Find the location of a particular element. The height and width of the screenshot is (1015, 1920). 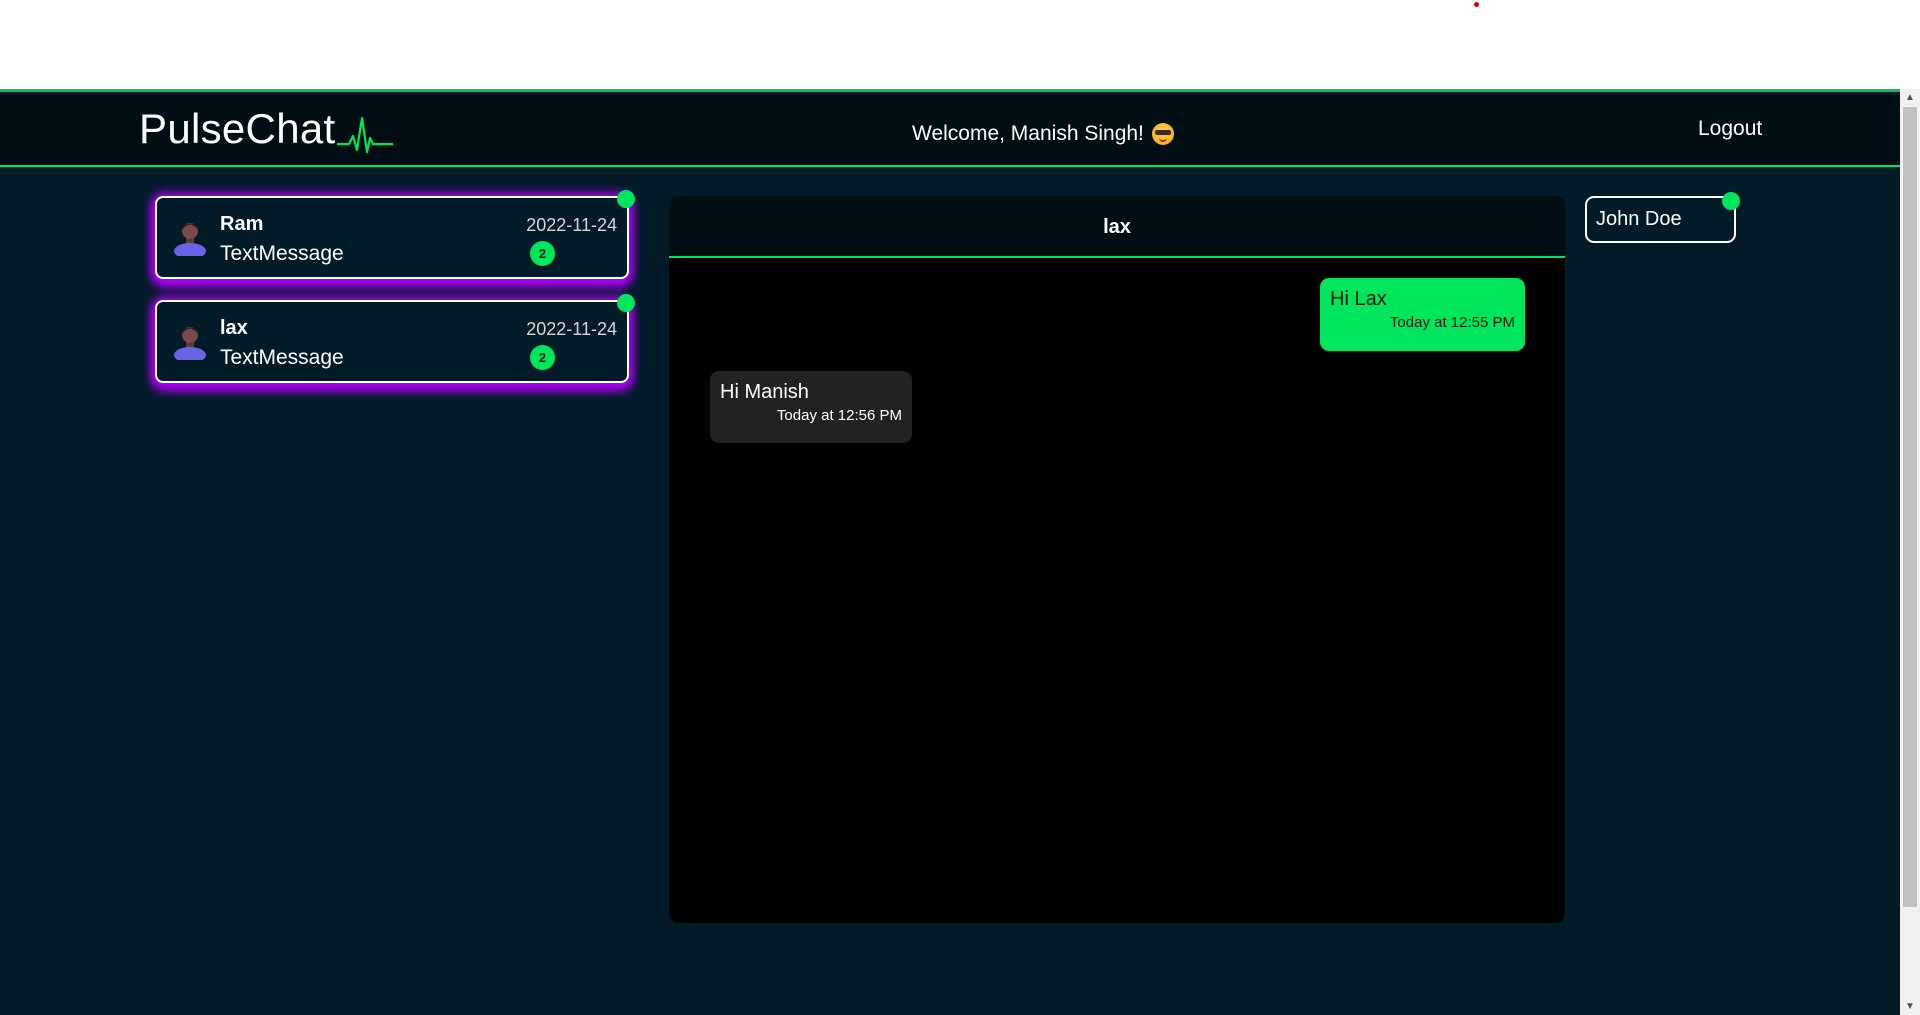

scroll-up-arrow-icon: ▲ is located at coordinates (1910, 97).